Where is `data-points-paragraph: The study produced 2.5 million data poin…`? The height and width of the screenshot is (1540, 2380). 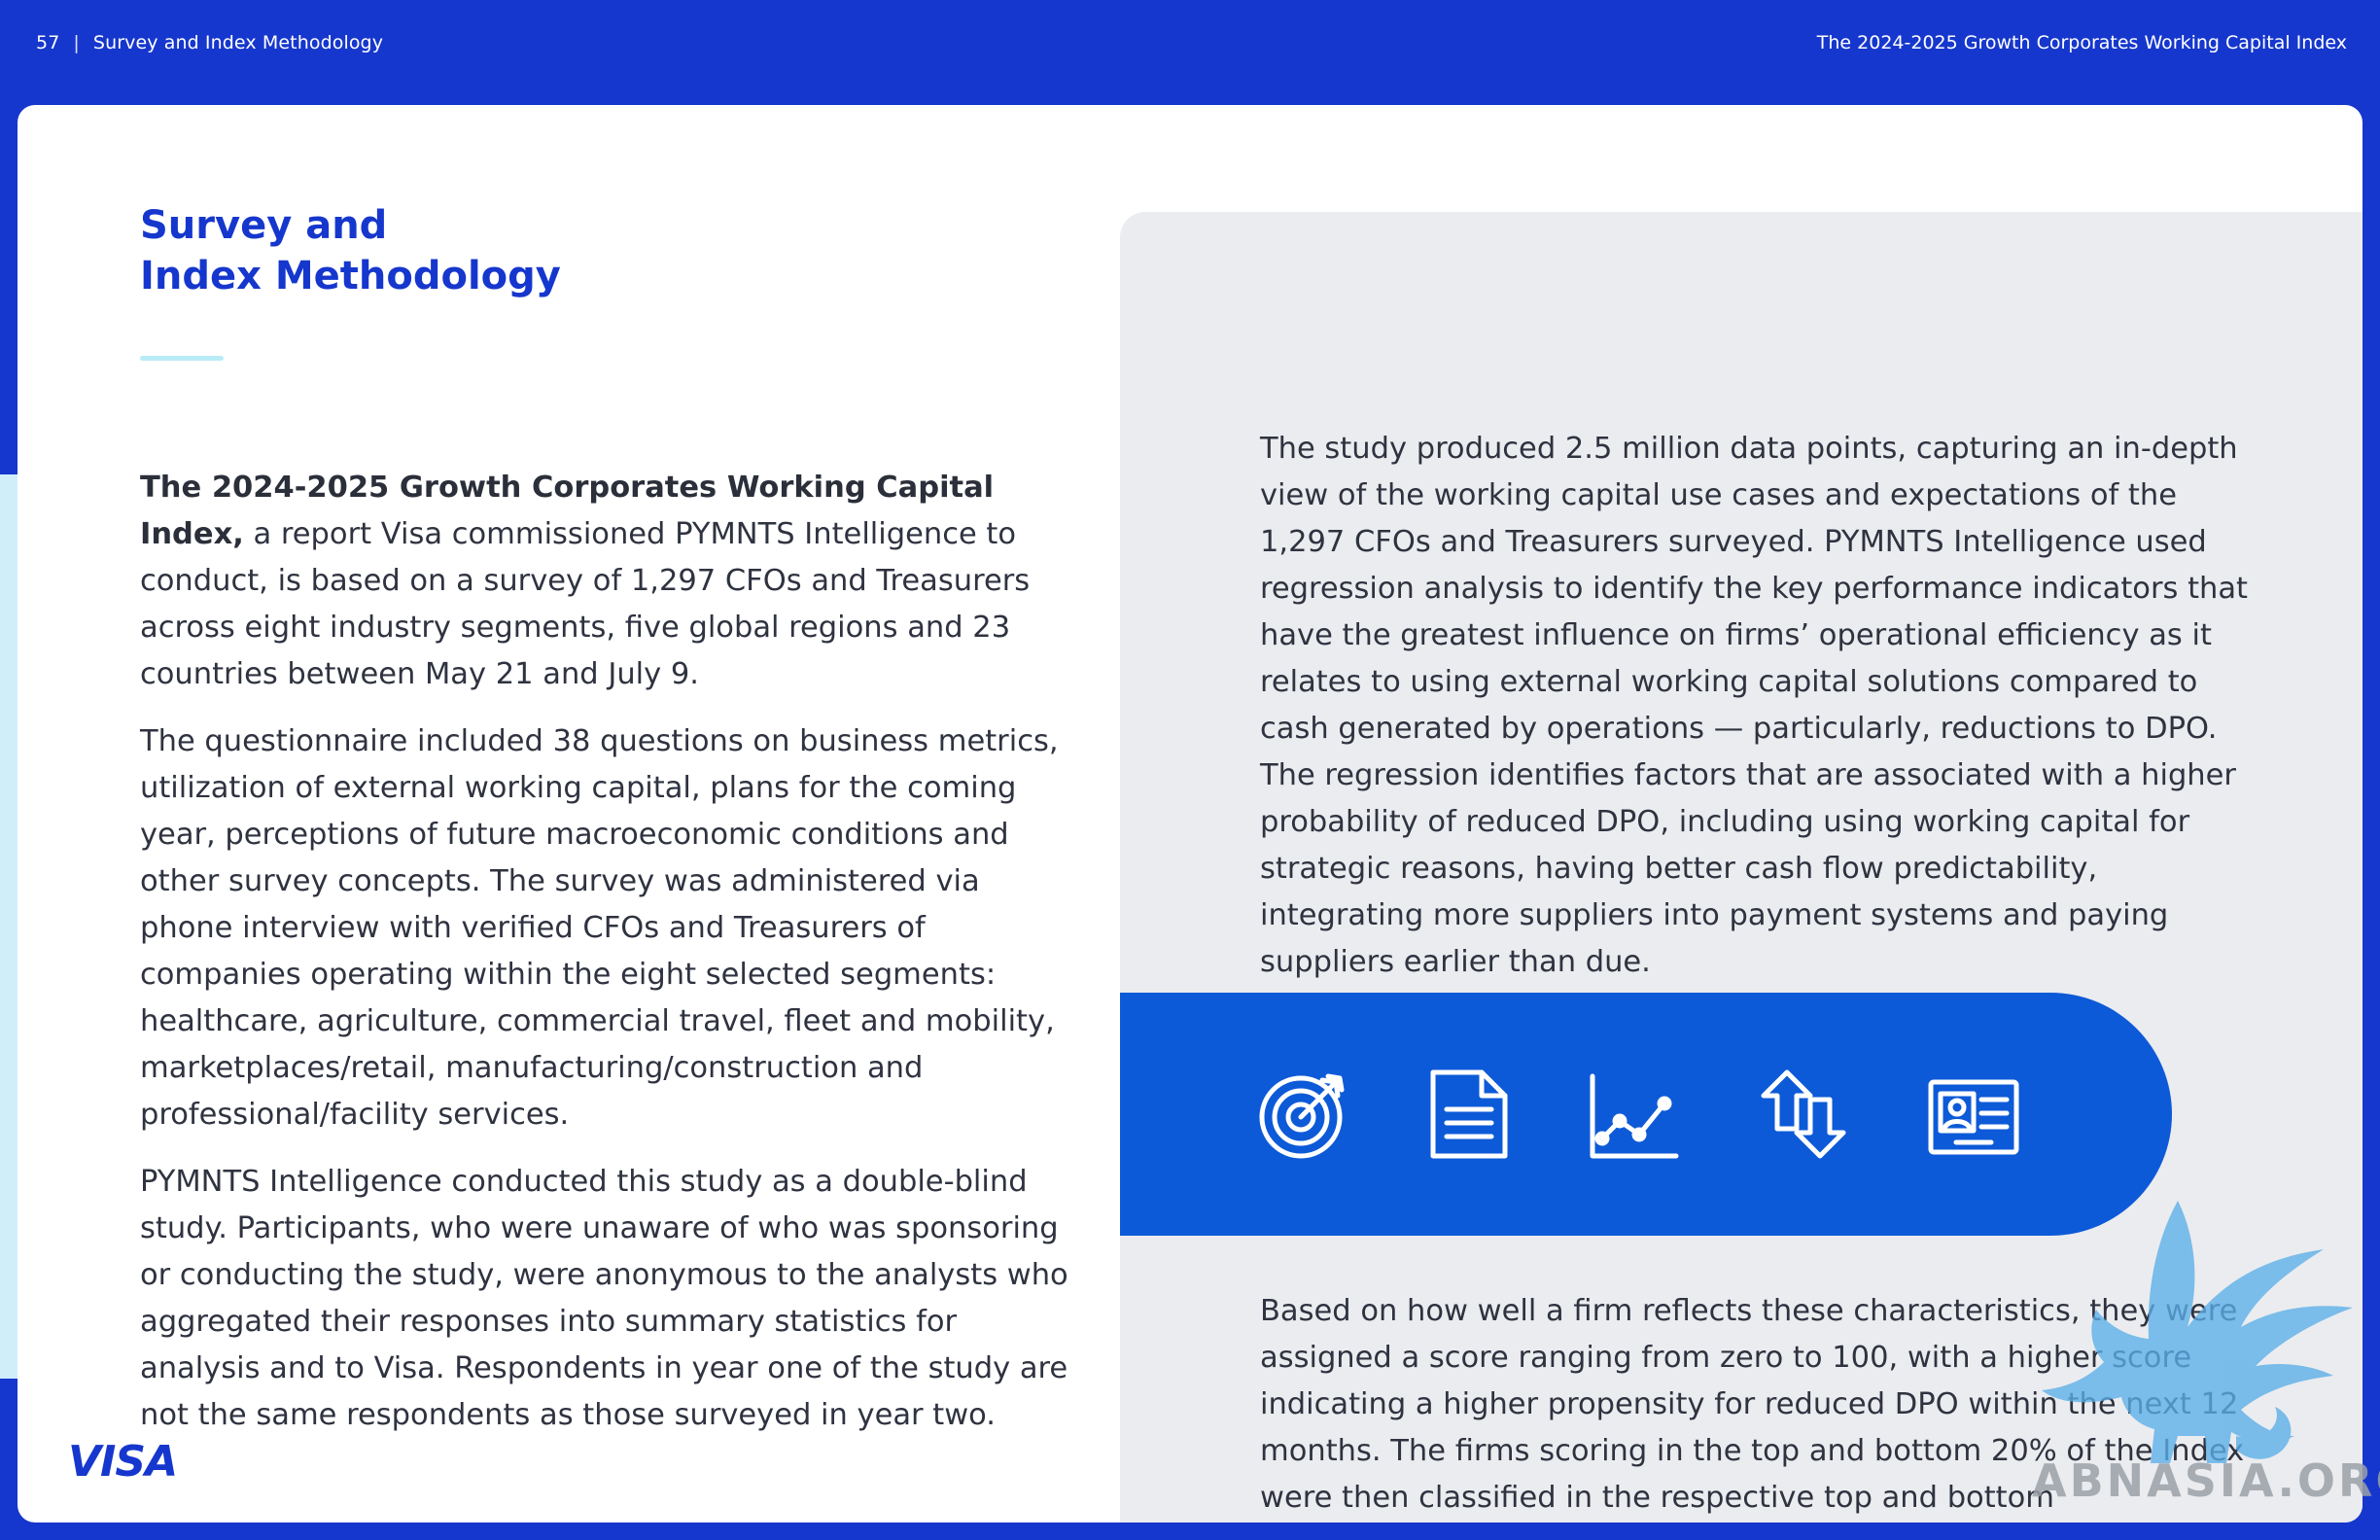
data-points-paragraph: The study produced 2.5 million data poin… is located at coordinates (1754, 705).